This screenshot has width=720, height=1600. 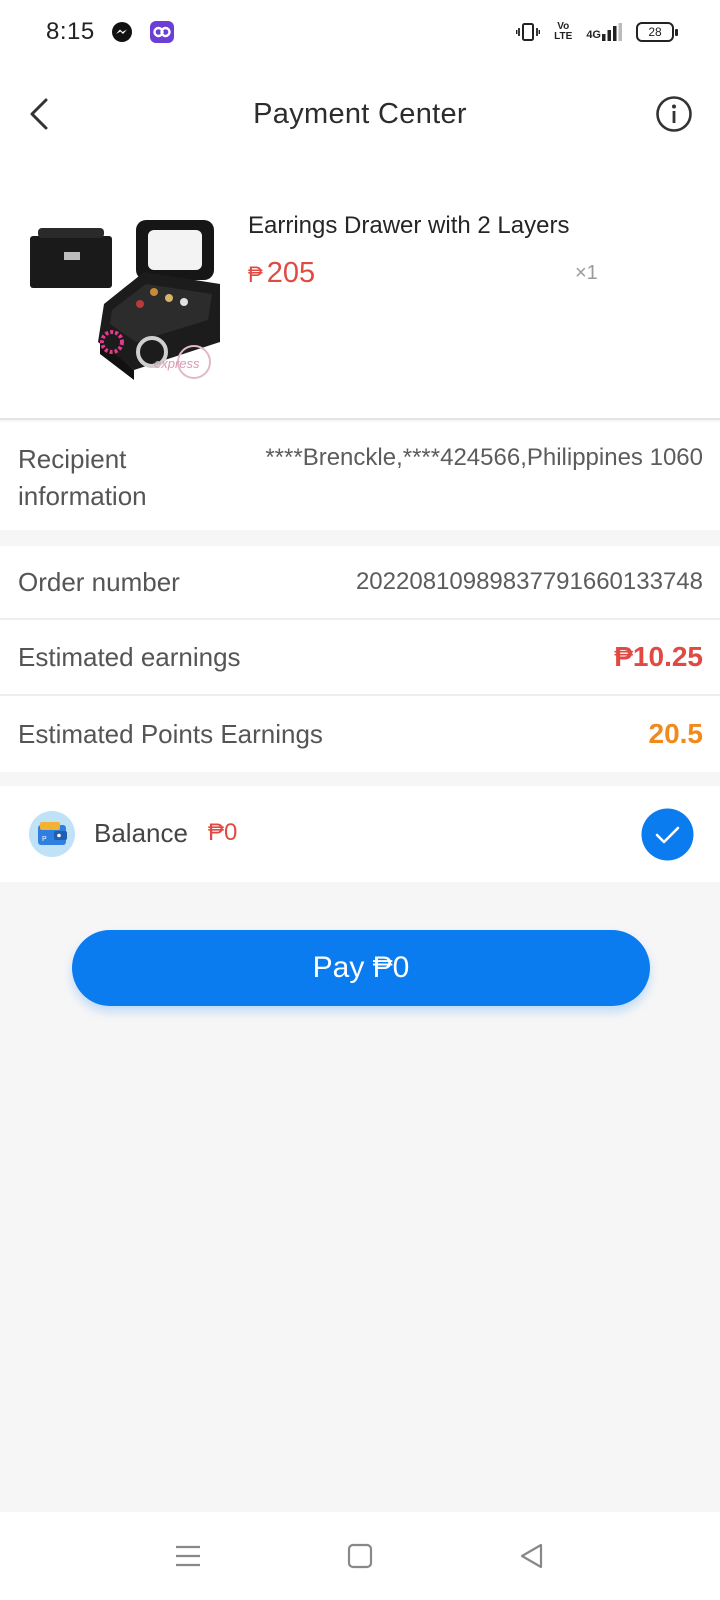 I want to click on estimated-earnings-row: Estimated earnings ₱10.25, so click(x=360, y=658).